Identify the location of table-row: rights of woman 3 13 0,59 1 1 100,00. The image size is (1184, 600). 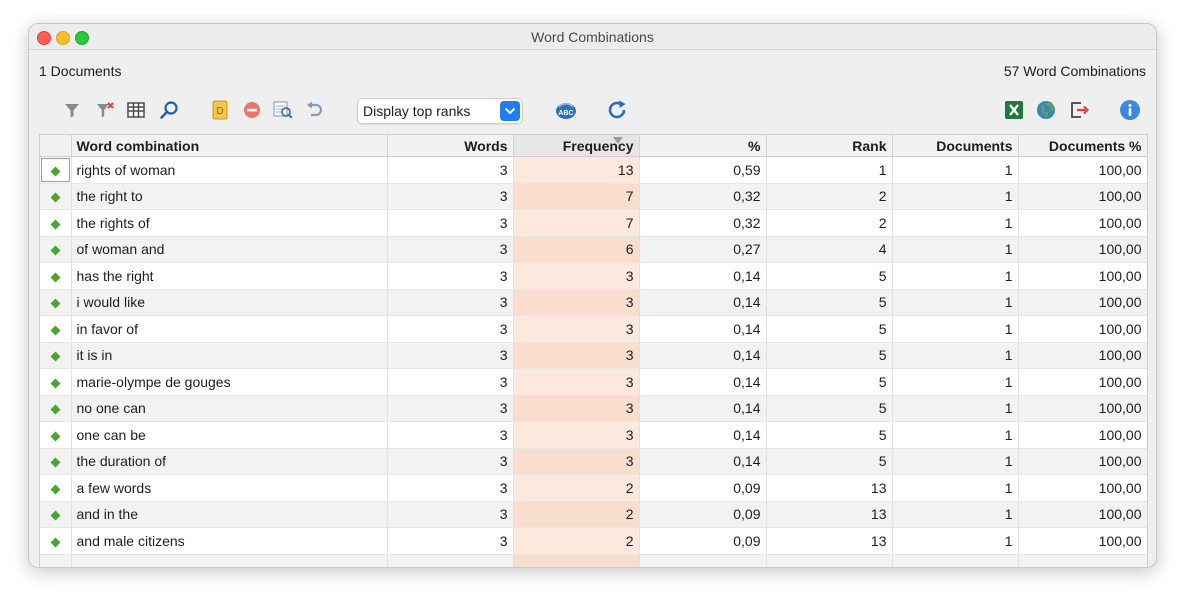
(593, 170).